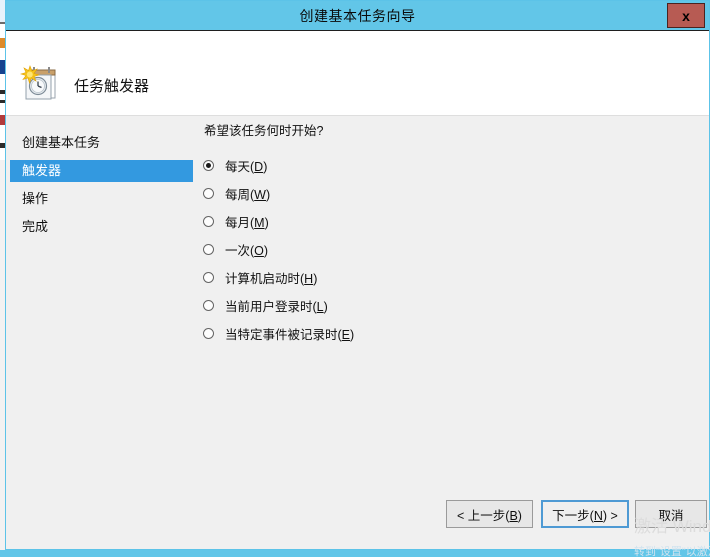 The width and height of the screenshot is (710, 559). Describe the element at coordinates (320, 306) in the screenshot. I see `accelerator-key: L` at that location.